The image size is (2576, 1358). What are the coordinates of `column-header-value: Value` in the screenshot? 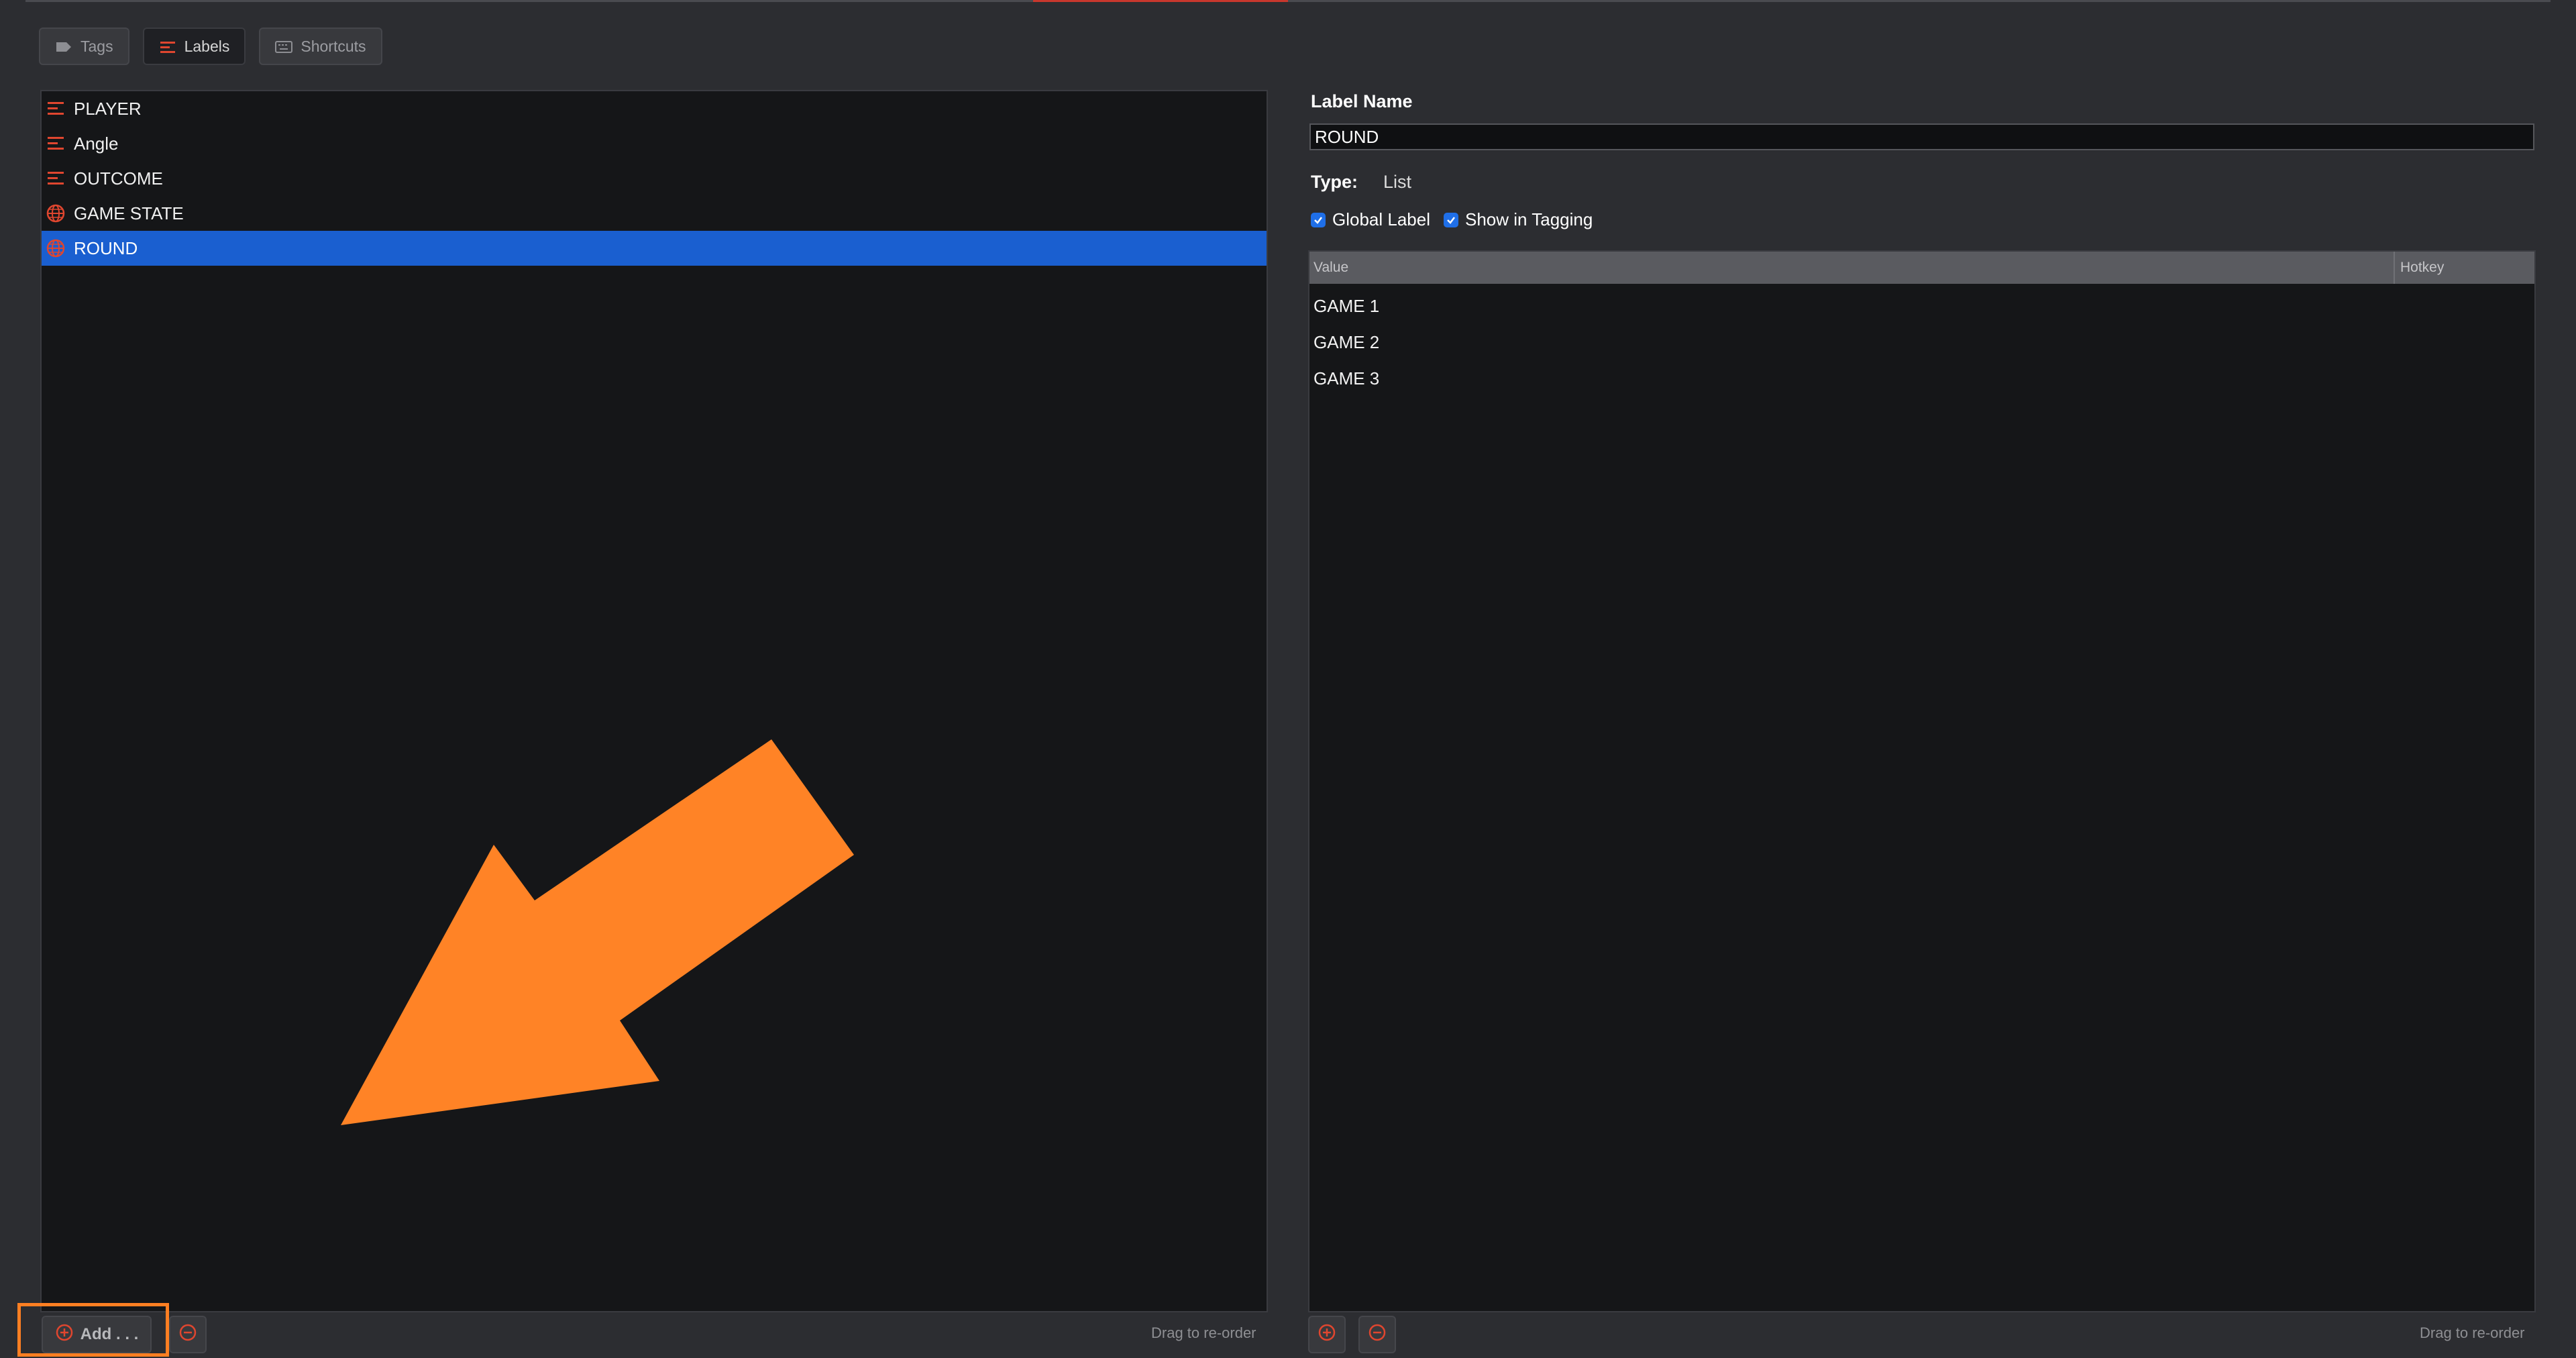 It's located at (1852, 268).